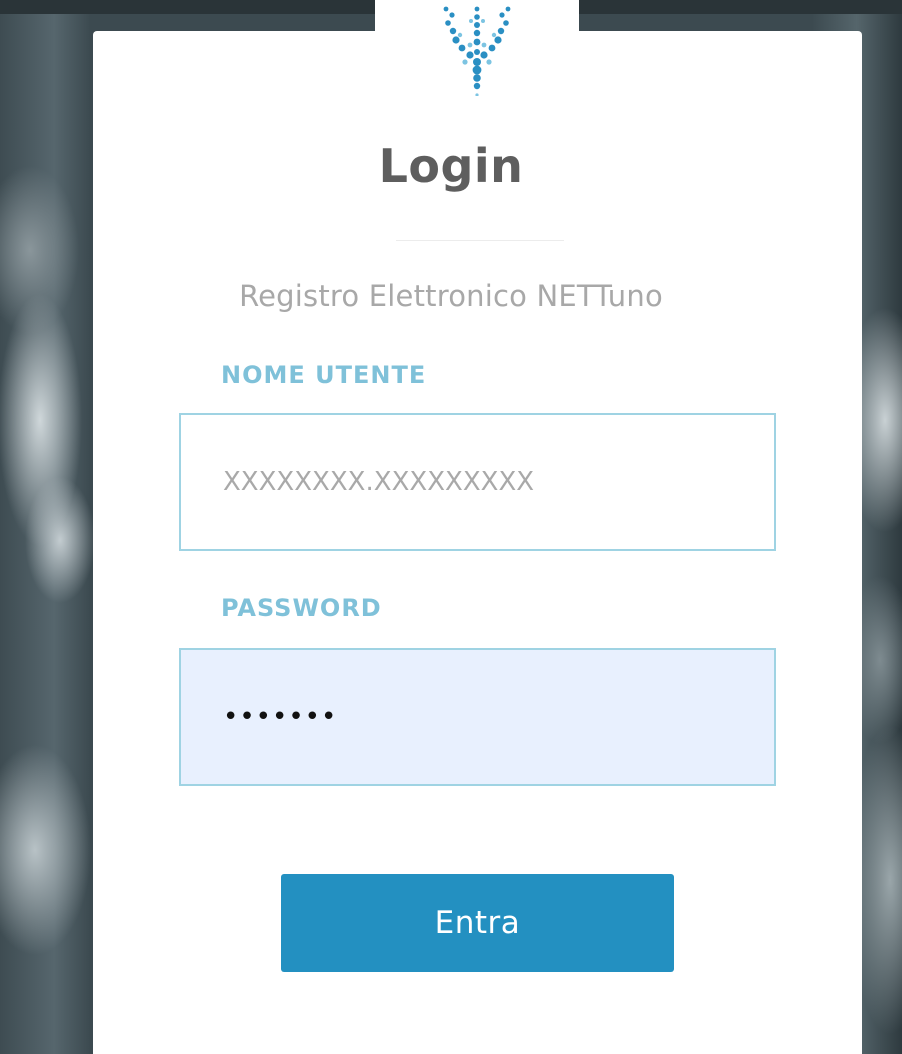  What do you see at coordinates (477, 482) in the screenshot?
I see `username-field` at bounding box center [477, 482].